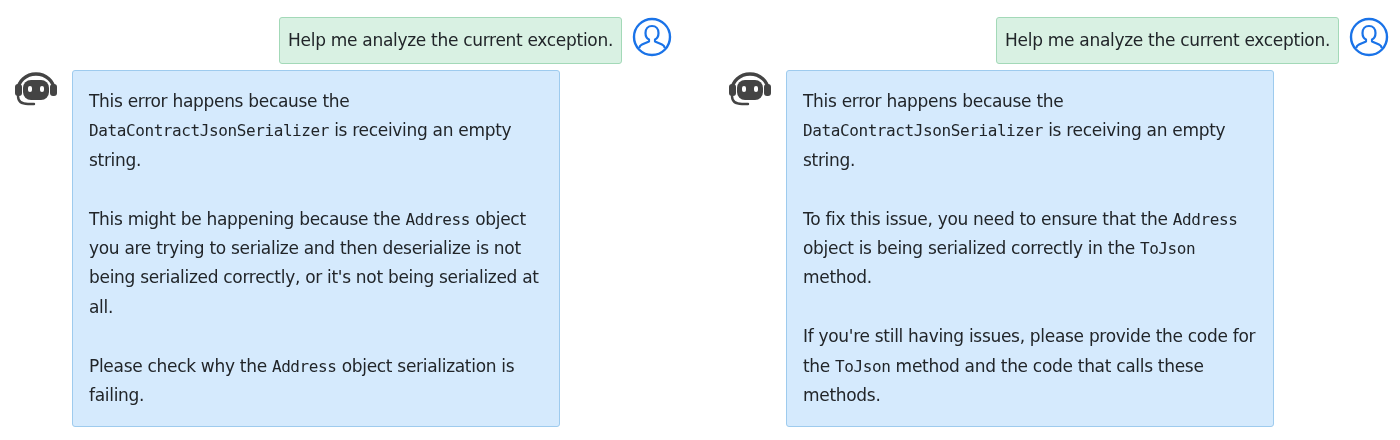 The image size is (1400, 440). What do you see at coordinates (1021, 248) in the screenshot?
I see `reply-paragraph: To fix this issue, you need to ensure that the Address object is being serialized correctly in the ToJson method.` at bounding box center [1021, 248].